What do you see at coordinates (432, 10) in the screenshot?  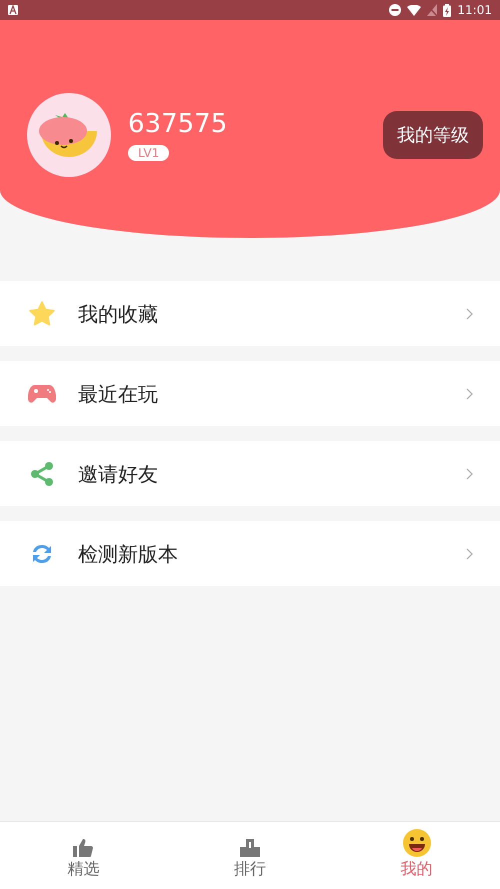 I see `no-signal-icon` at bounding box center [432, 10].